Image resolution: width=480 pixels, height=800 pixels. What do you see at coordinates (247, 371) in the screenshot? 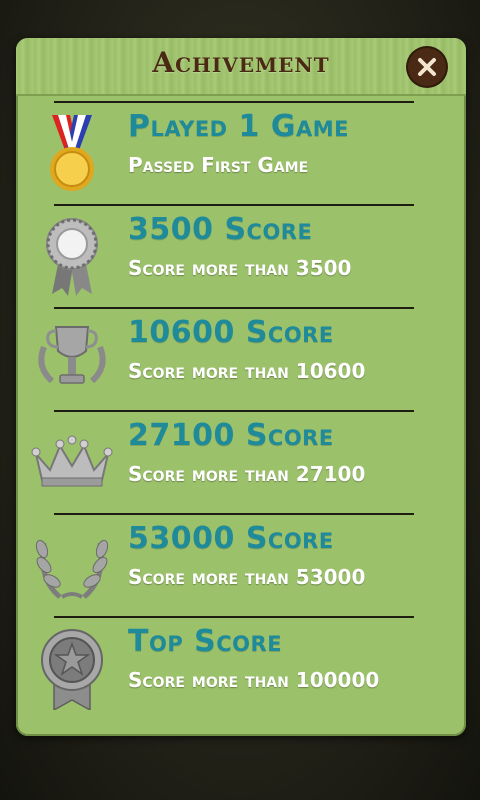
I see `achievement-description: Score more than 10600` at bounding box center [247, 371].